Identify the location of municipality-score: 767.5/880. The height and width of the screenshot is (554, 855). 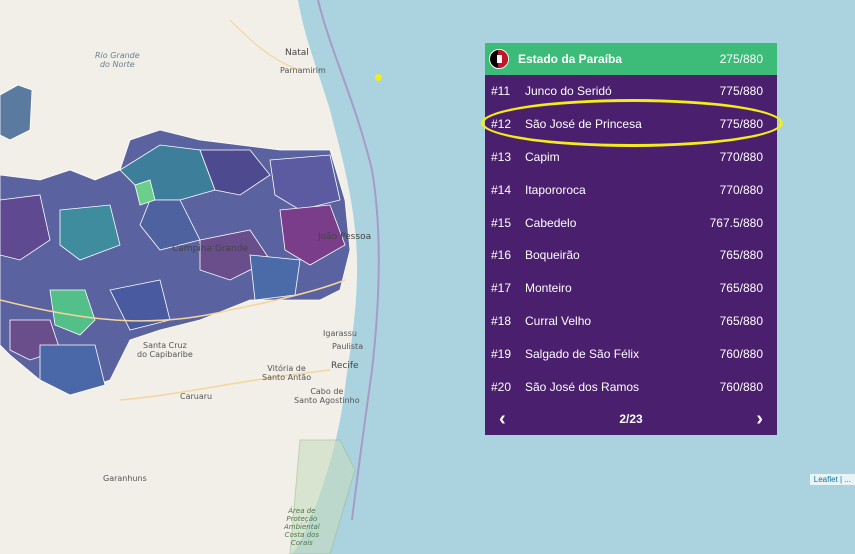
(736, 222).